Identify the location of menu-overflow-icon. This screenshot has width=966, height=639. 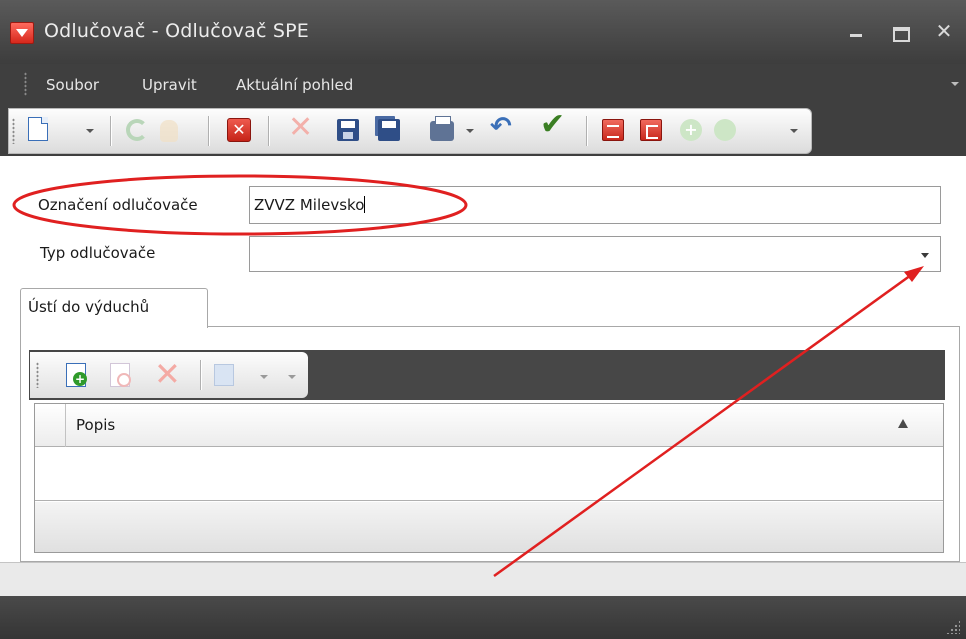
(955, 84).